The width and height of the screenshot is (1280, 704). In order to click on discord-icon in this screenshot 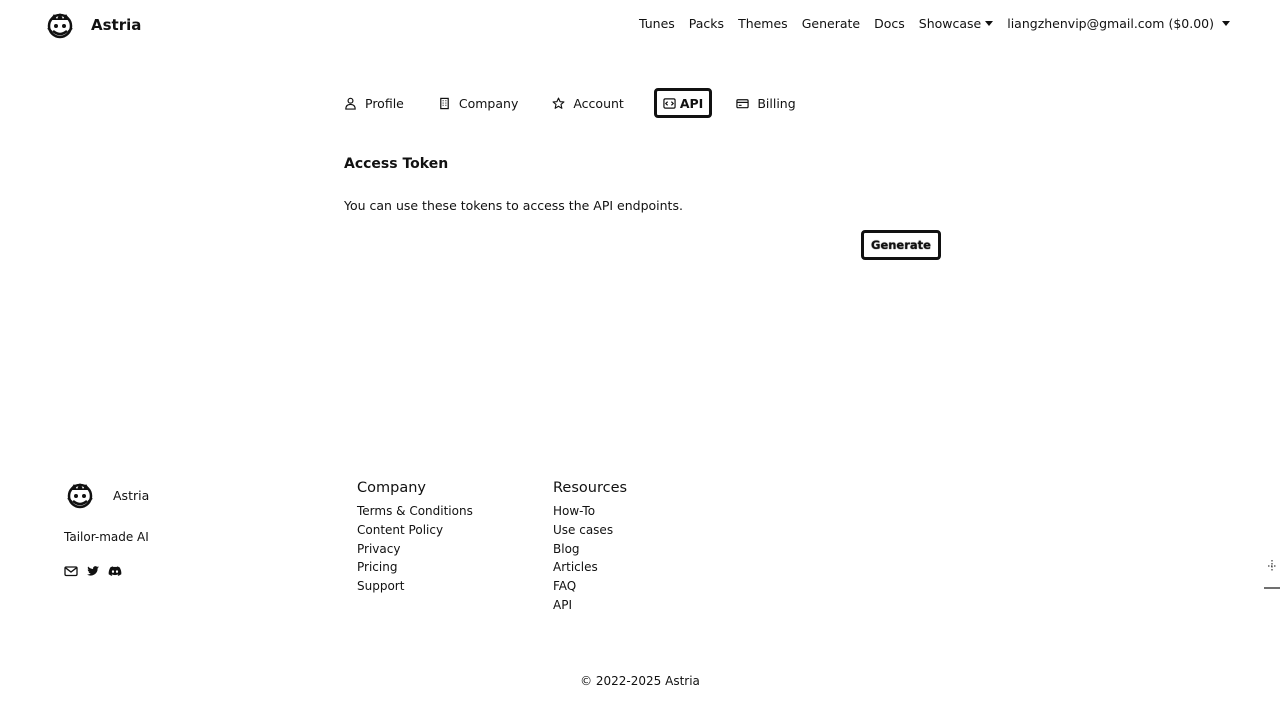, I will do `click(115, 571)`.